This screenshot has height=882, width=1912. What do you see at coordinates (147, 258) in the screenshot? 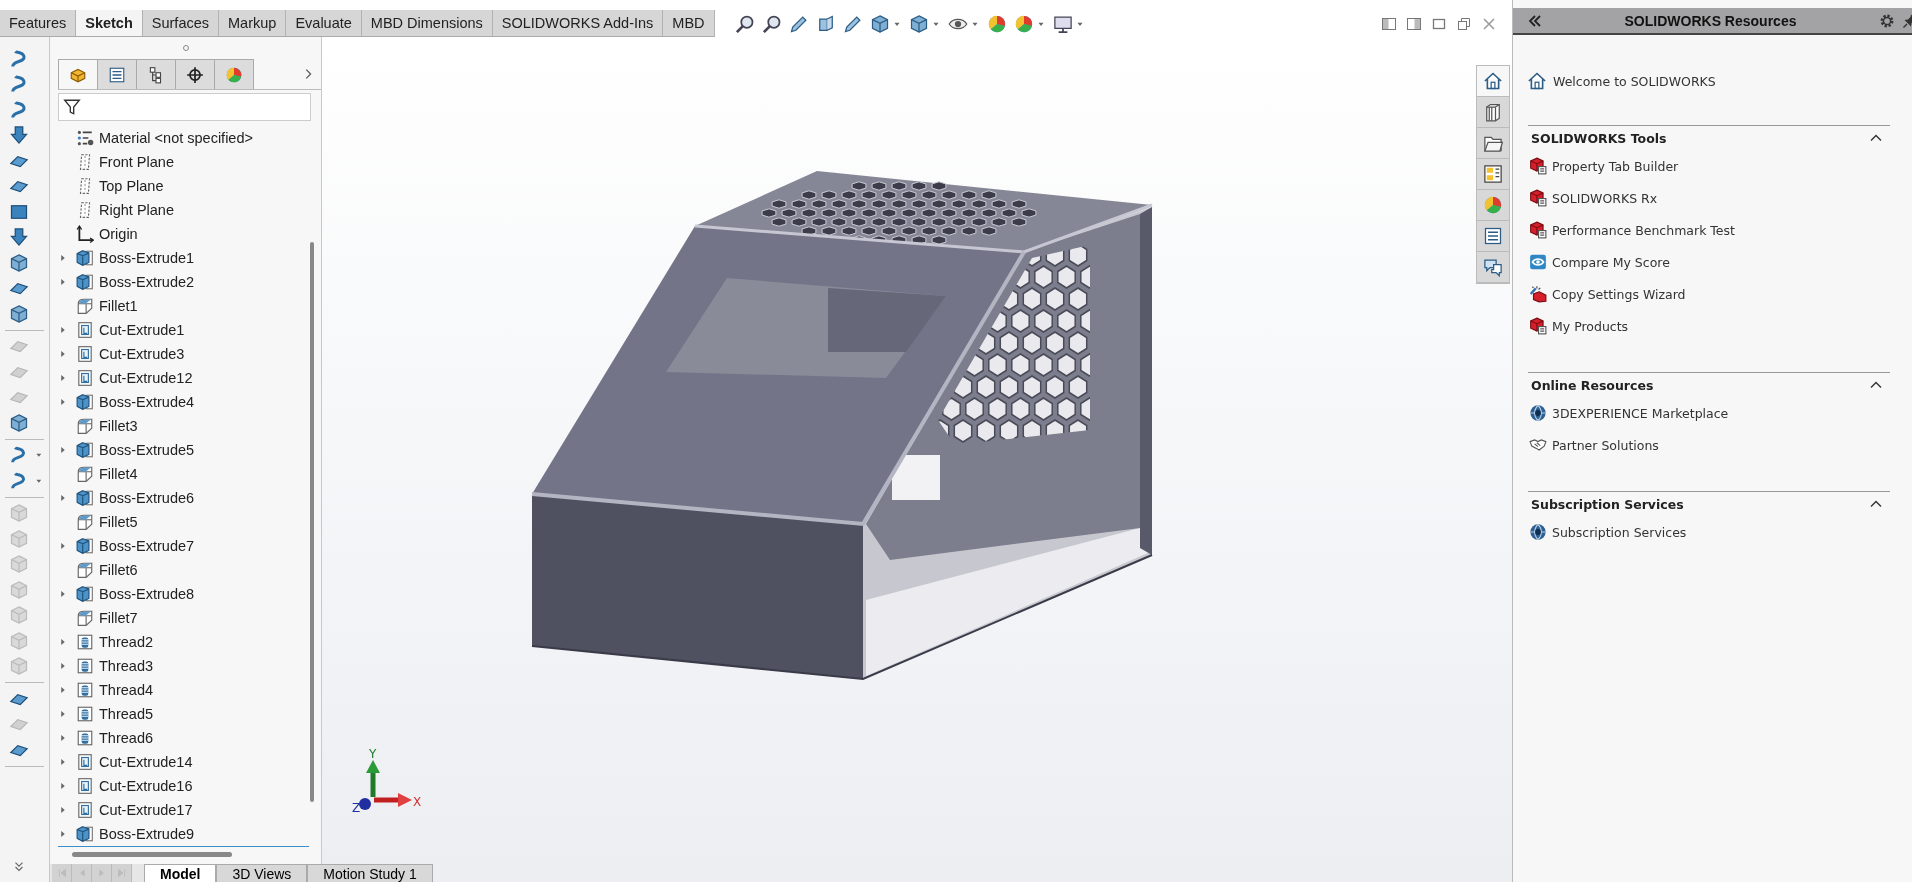
I see `tree-item: Boss-Extrude1` at bounding box center [147, 258].